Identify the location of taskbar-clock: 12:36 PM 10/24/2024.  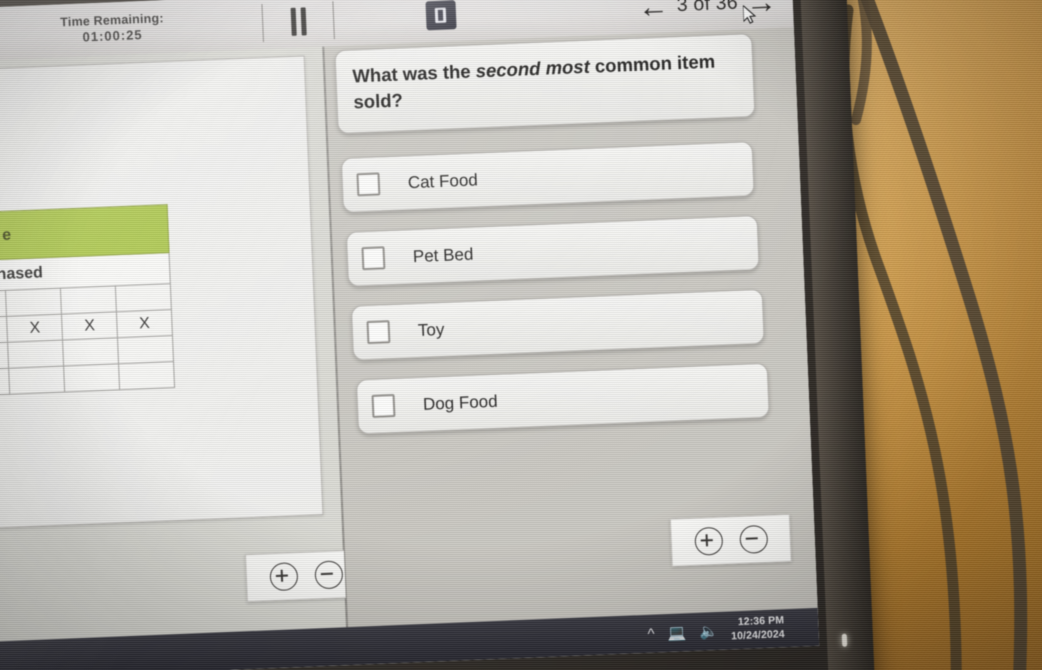
(757, 629).